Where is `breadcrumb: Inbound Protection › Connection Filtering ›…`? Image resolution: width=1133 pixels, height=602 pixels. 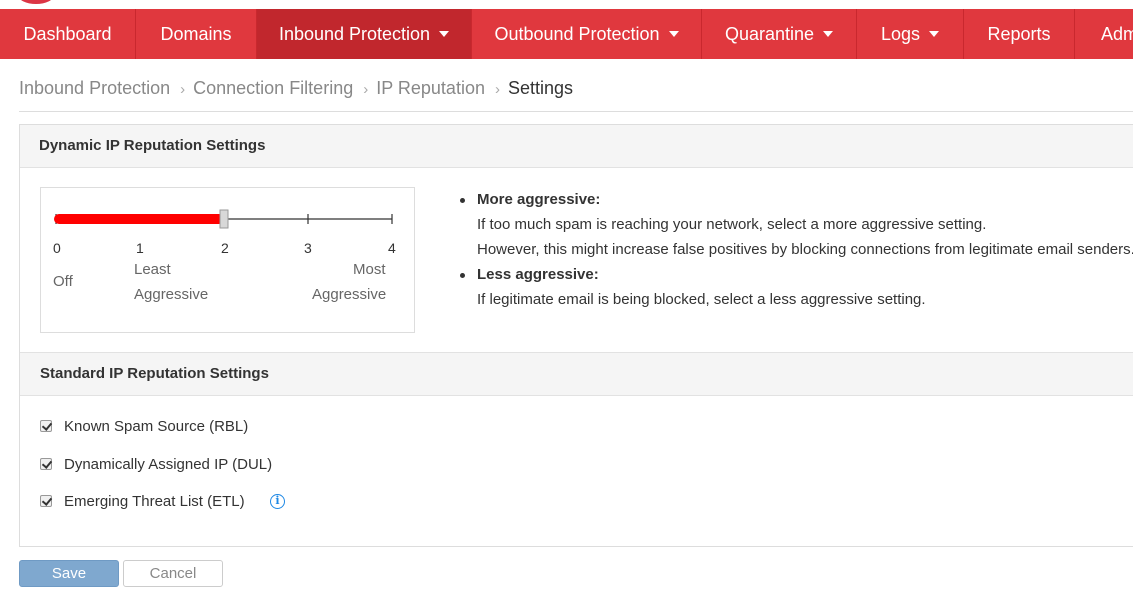 breadcrumb: Inbound Protection › Connection Filtering ›… is located at coordinates (296, 91).